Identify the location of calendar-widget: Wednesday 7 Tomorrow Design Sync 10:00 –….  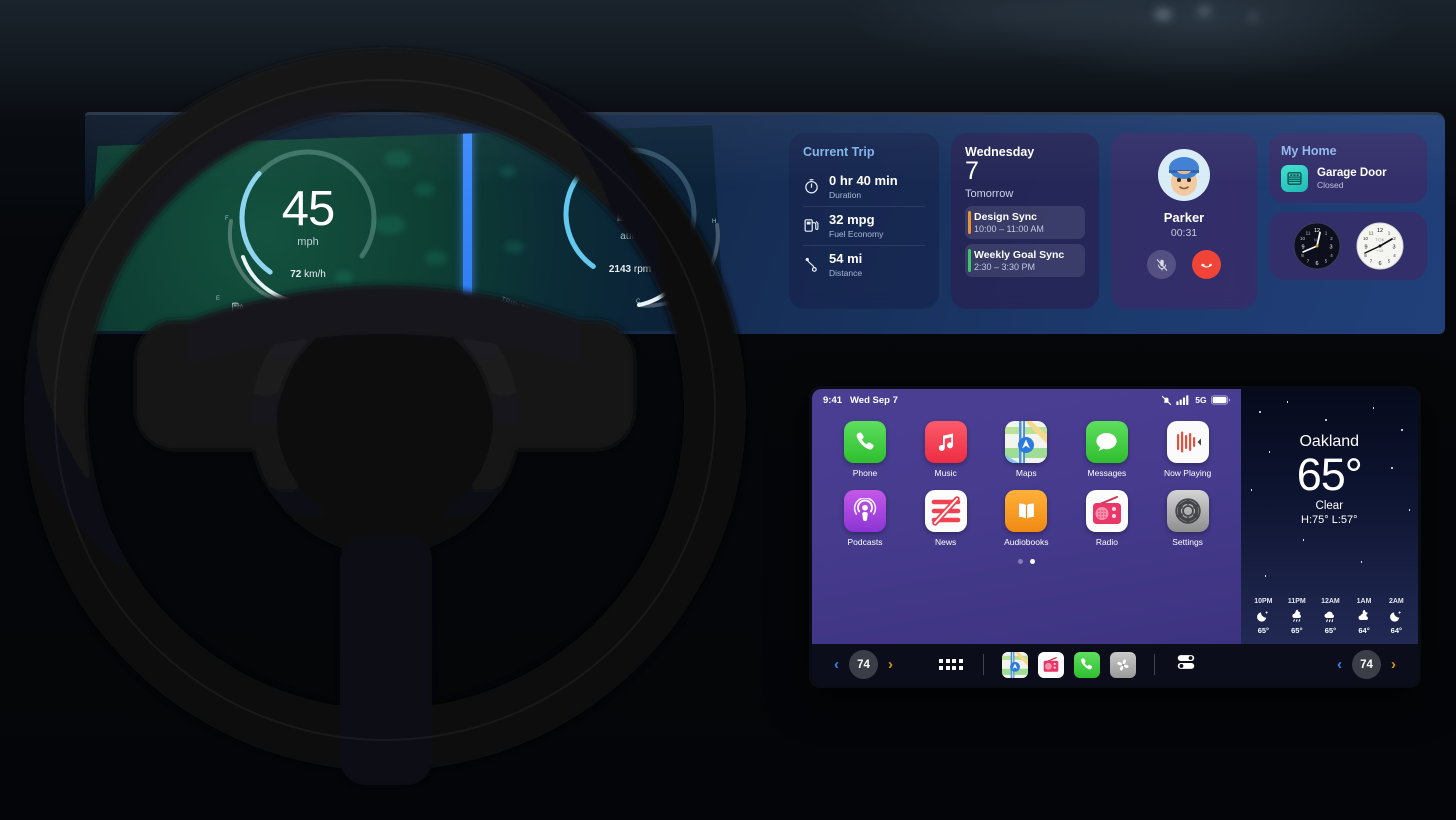
(1025, 221).